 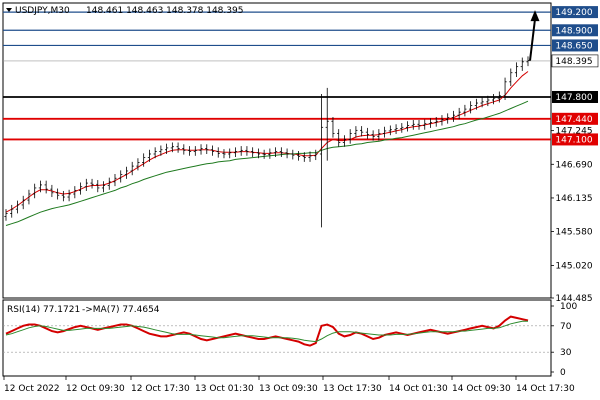 I want to click on price-tag-label: 147.800, so click(x=573, y=98).